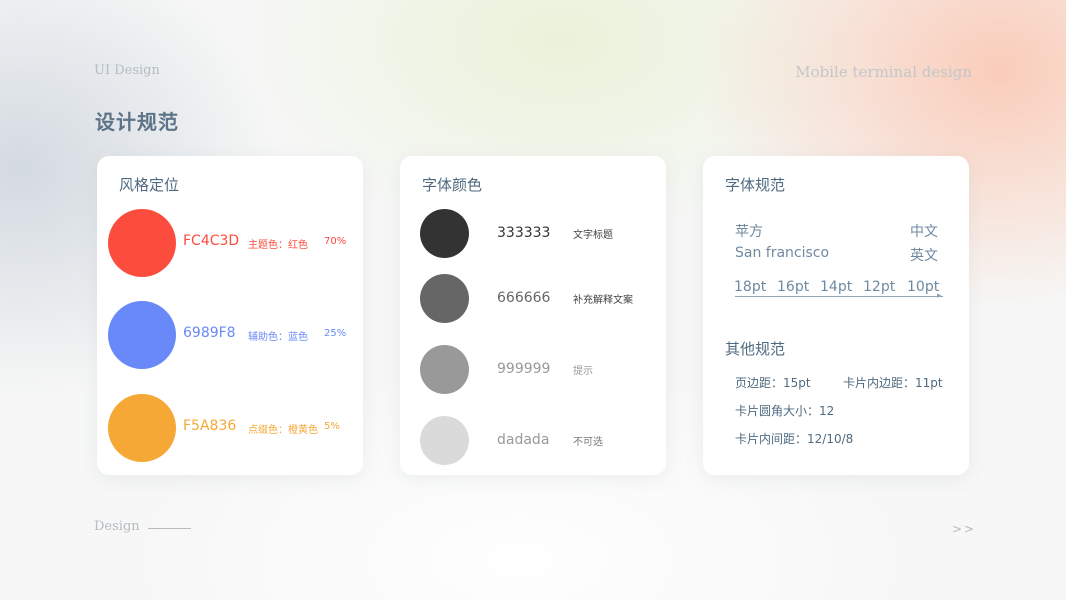  I want to click on font-color-row: 333333 文字标题, so click(533, 234).